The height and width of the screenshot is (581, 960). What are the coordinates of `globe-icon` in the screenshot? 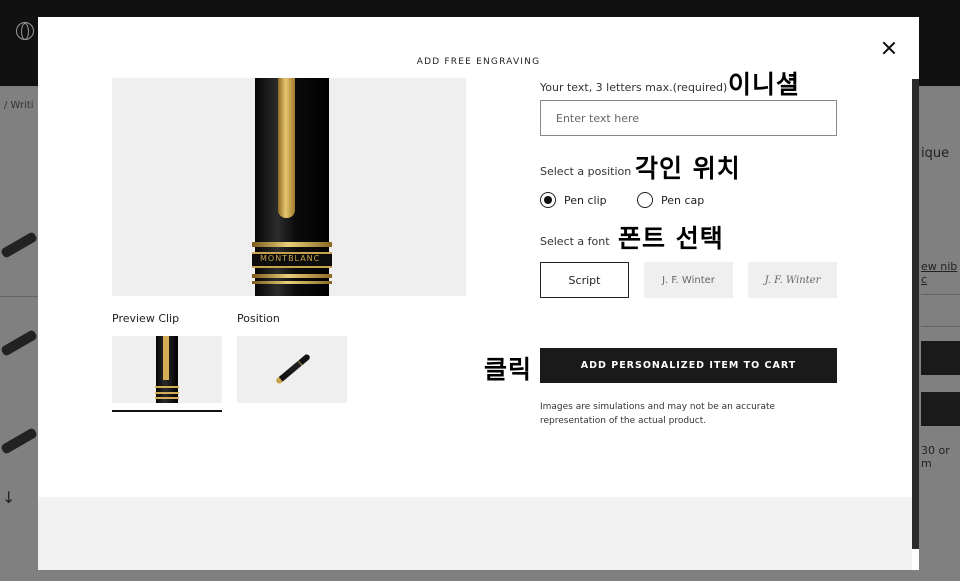 It's located at (25, 31).